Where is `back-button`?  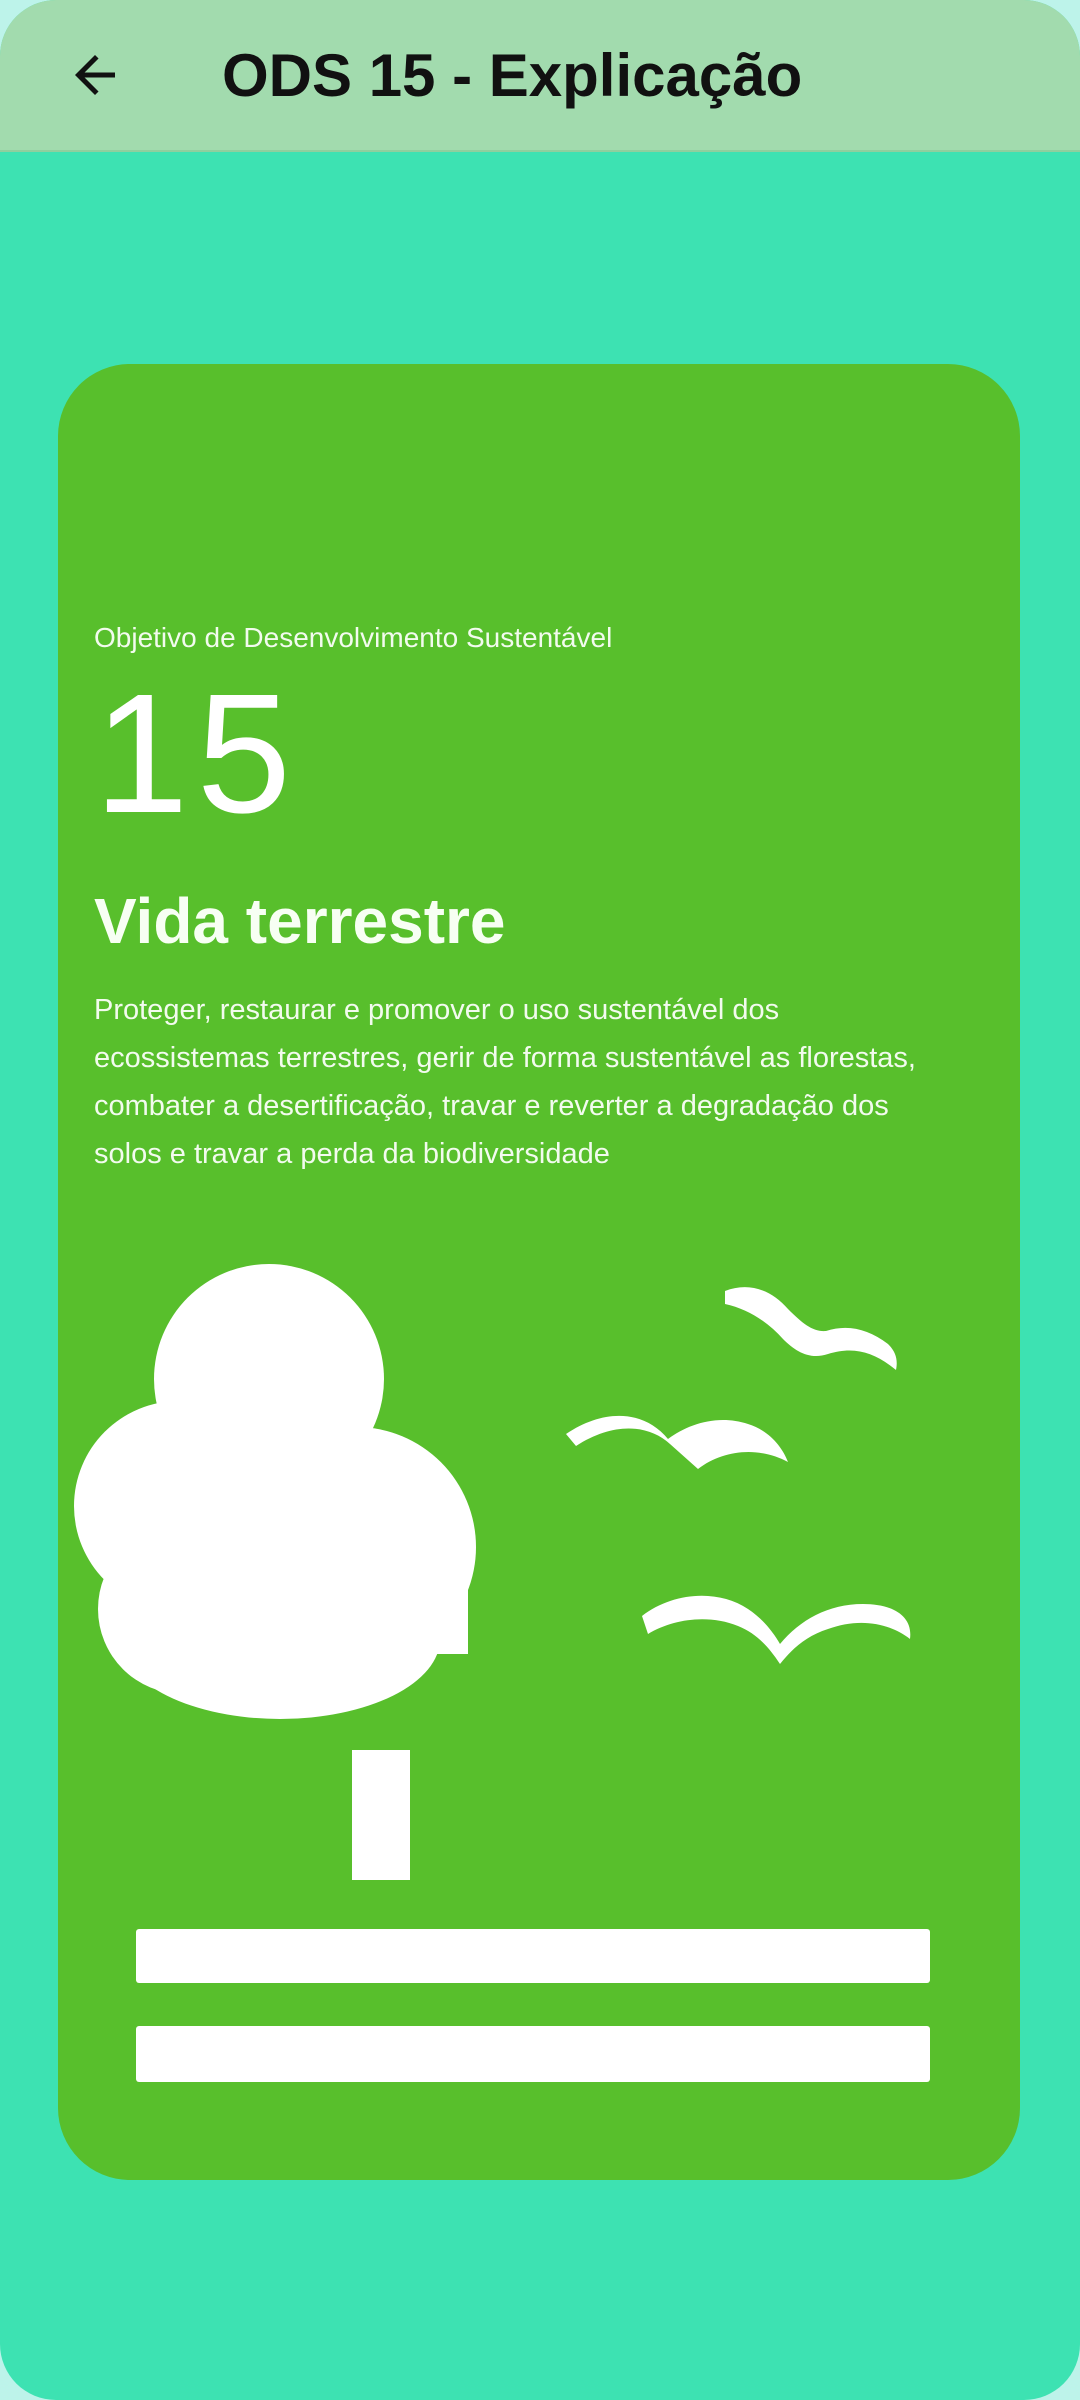 back-button is located at coordinates (95, 75).